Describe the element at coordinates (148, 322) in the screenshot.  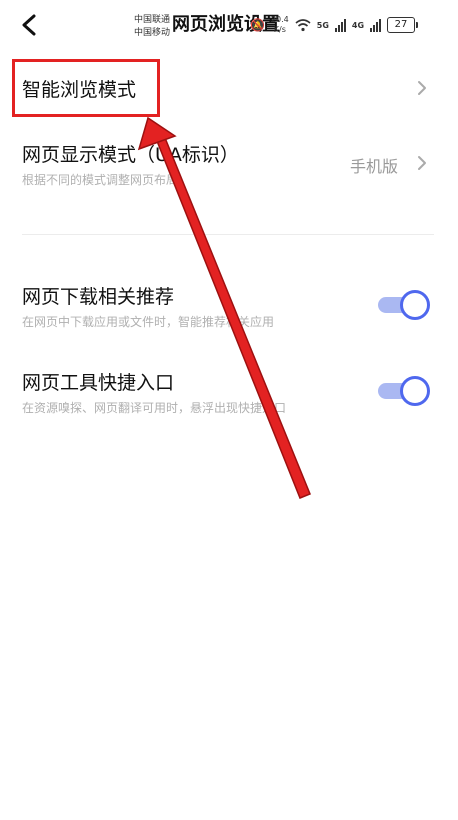
I see `download-rec-subtitle: 在网页中下载应用或文件时，智能推荐相关应用` at that location.